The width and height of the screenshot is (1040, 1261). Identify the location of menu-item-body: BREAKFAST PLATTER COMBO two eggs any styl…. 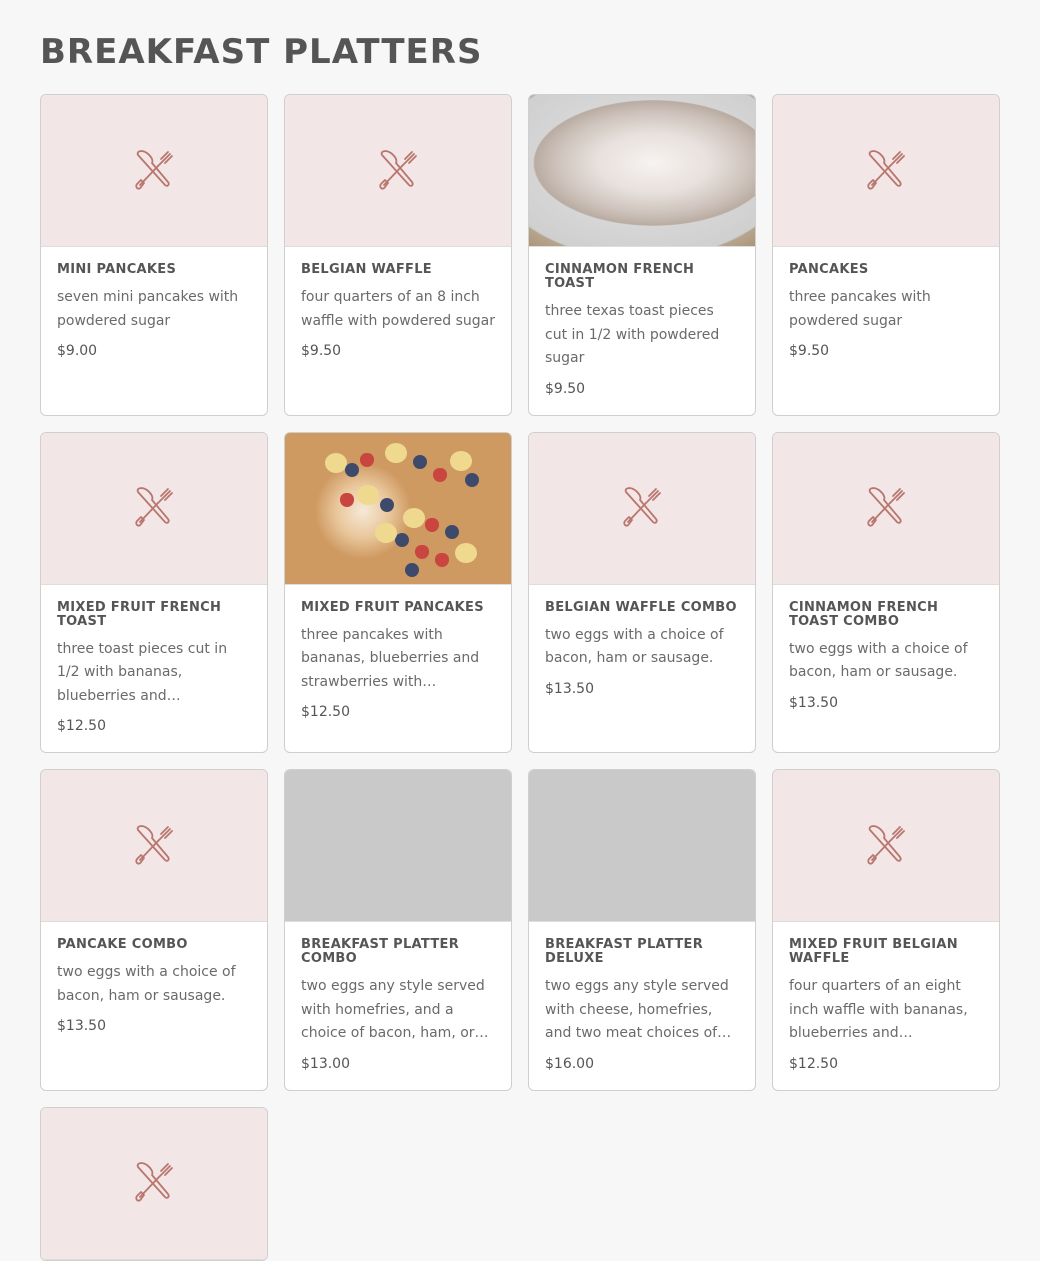
(398, 1006).